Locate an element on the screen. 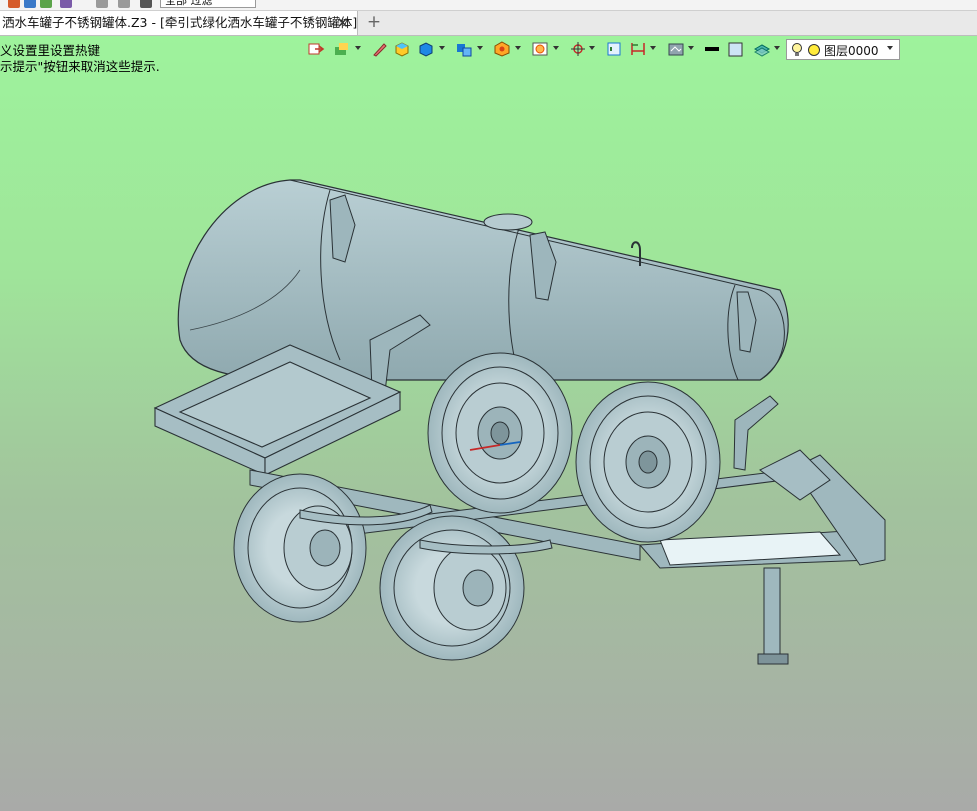 The image size is (977, 811). open-file-icon is located at coordinates (14, 4).